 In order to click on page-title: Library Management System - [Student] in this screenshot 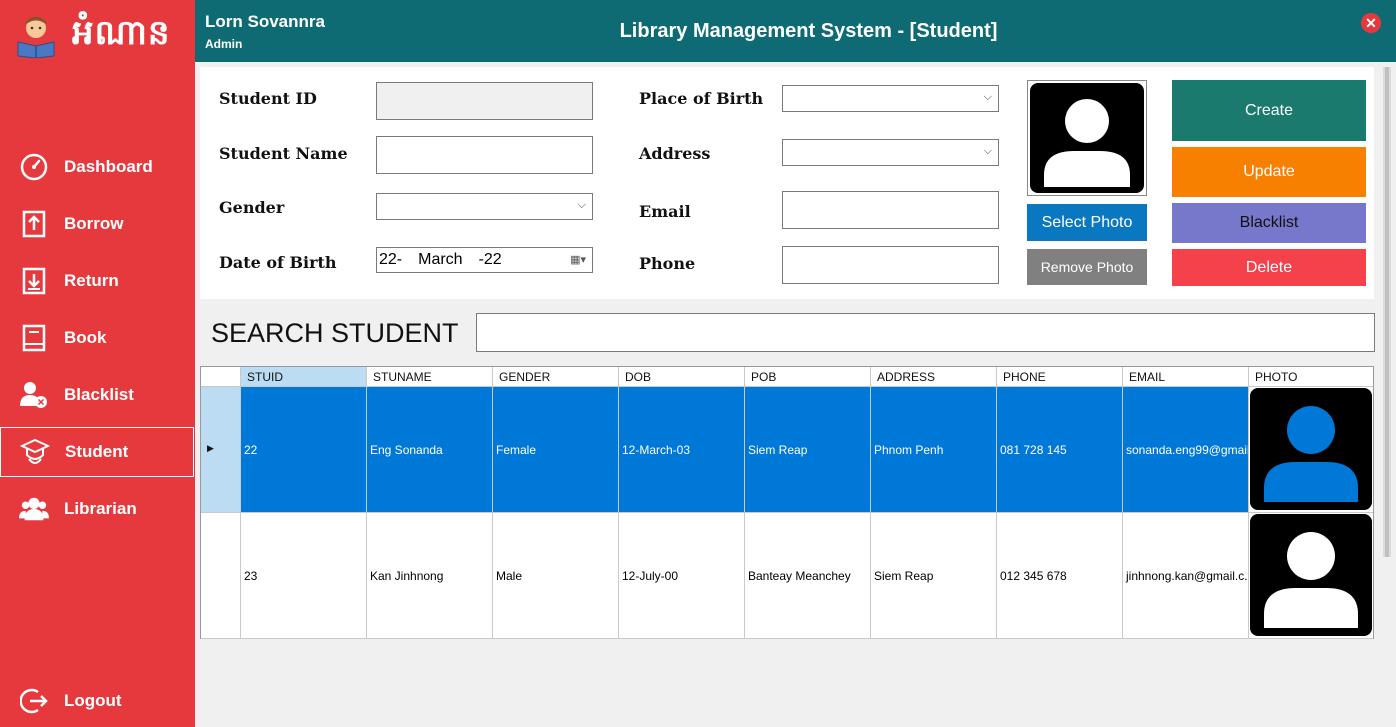, I will do `click(808, 31)`.